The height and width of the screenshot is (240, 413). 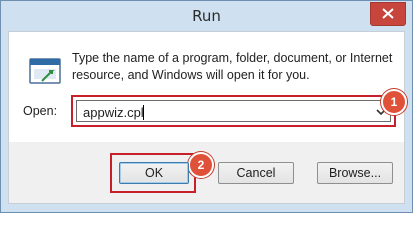 I want to click on step-badge-1: 1, so click(x=394, y=102).